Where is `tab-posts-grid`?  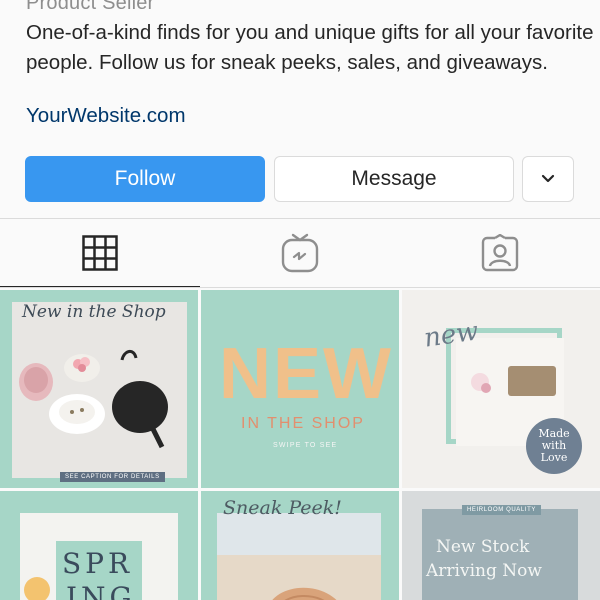
tab-posts-grid is located at coordinates (100, 253).